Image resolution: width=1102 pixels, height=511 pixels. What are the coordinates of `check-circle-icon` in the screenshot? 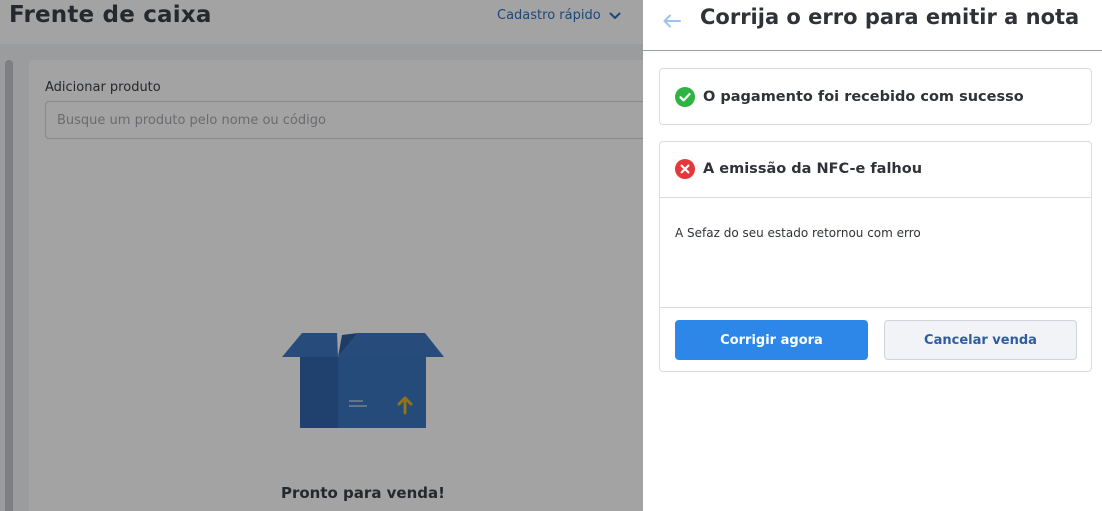 It's located at (685, 97).